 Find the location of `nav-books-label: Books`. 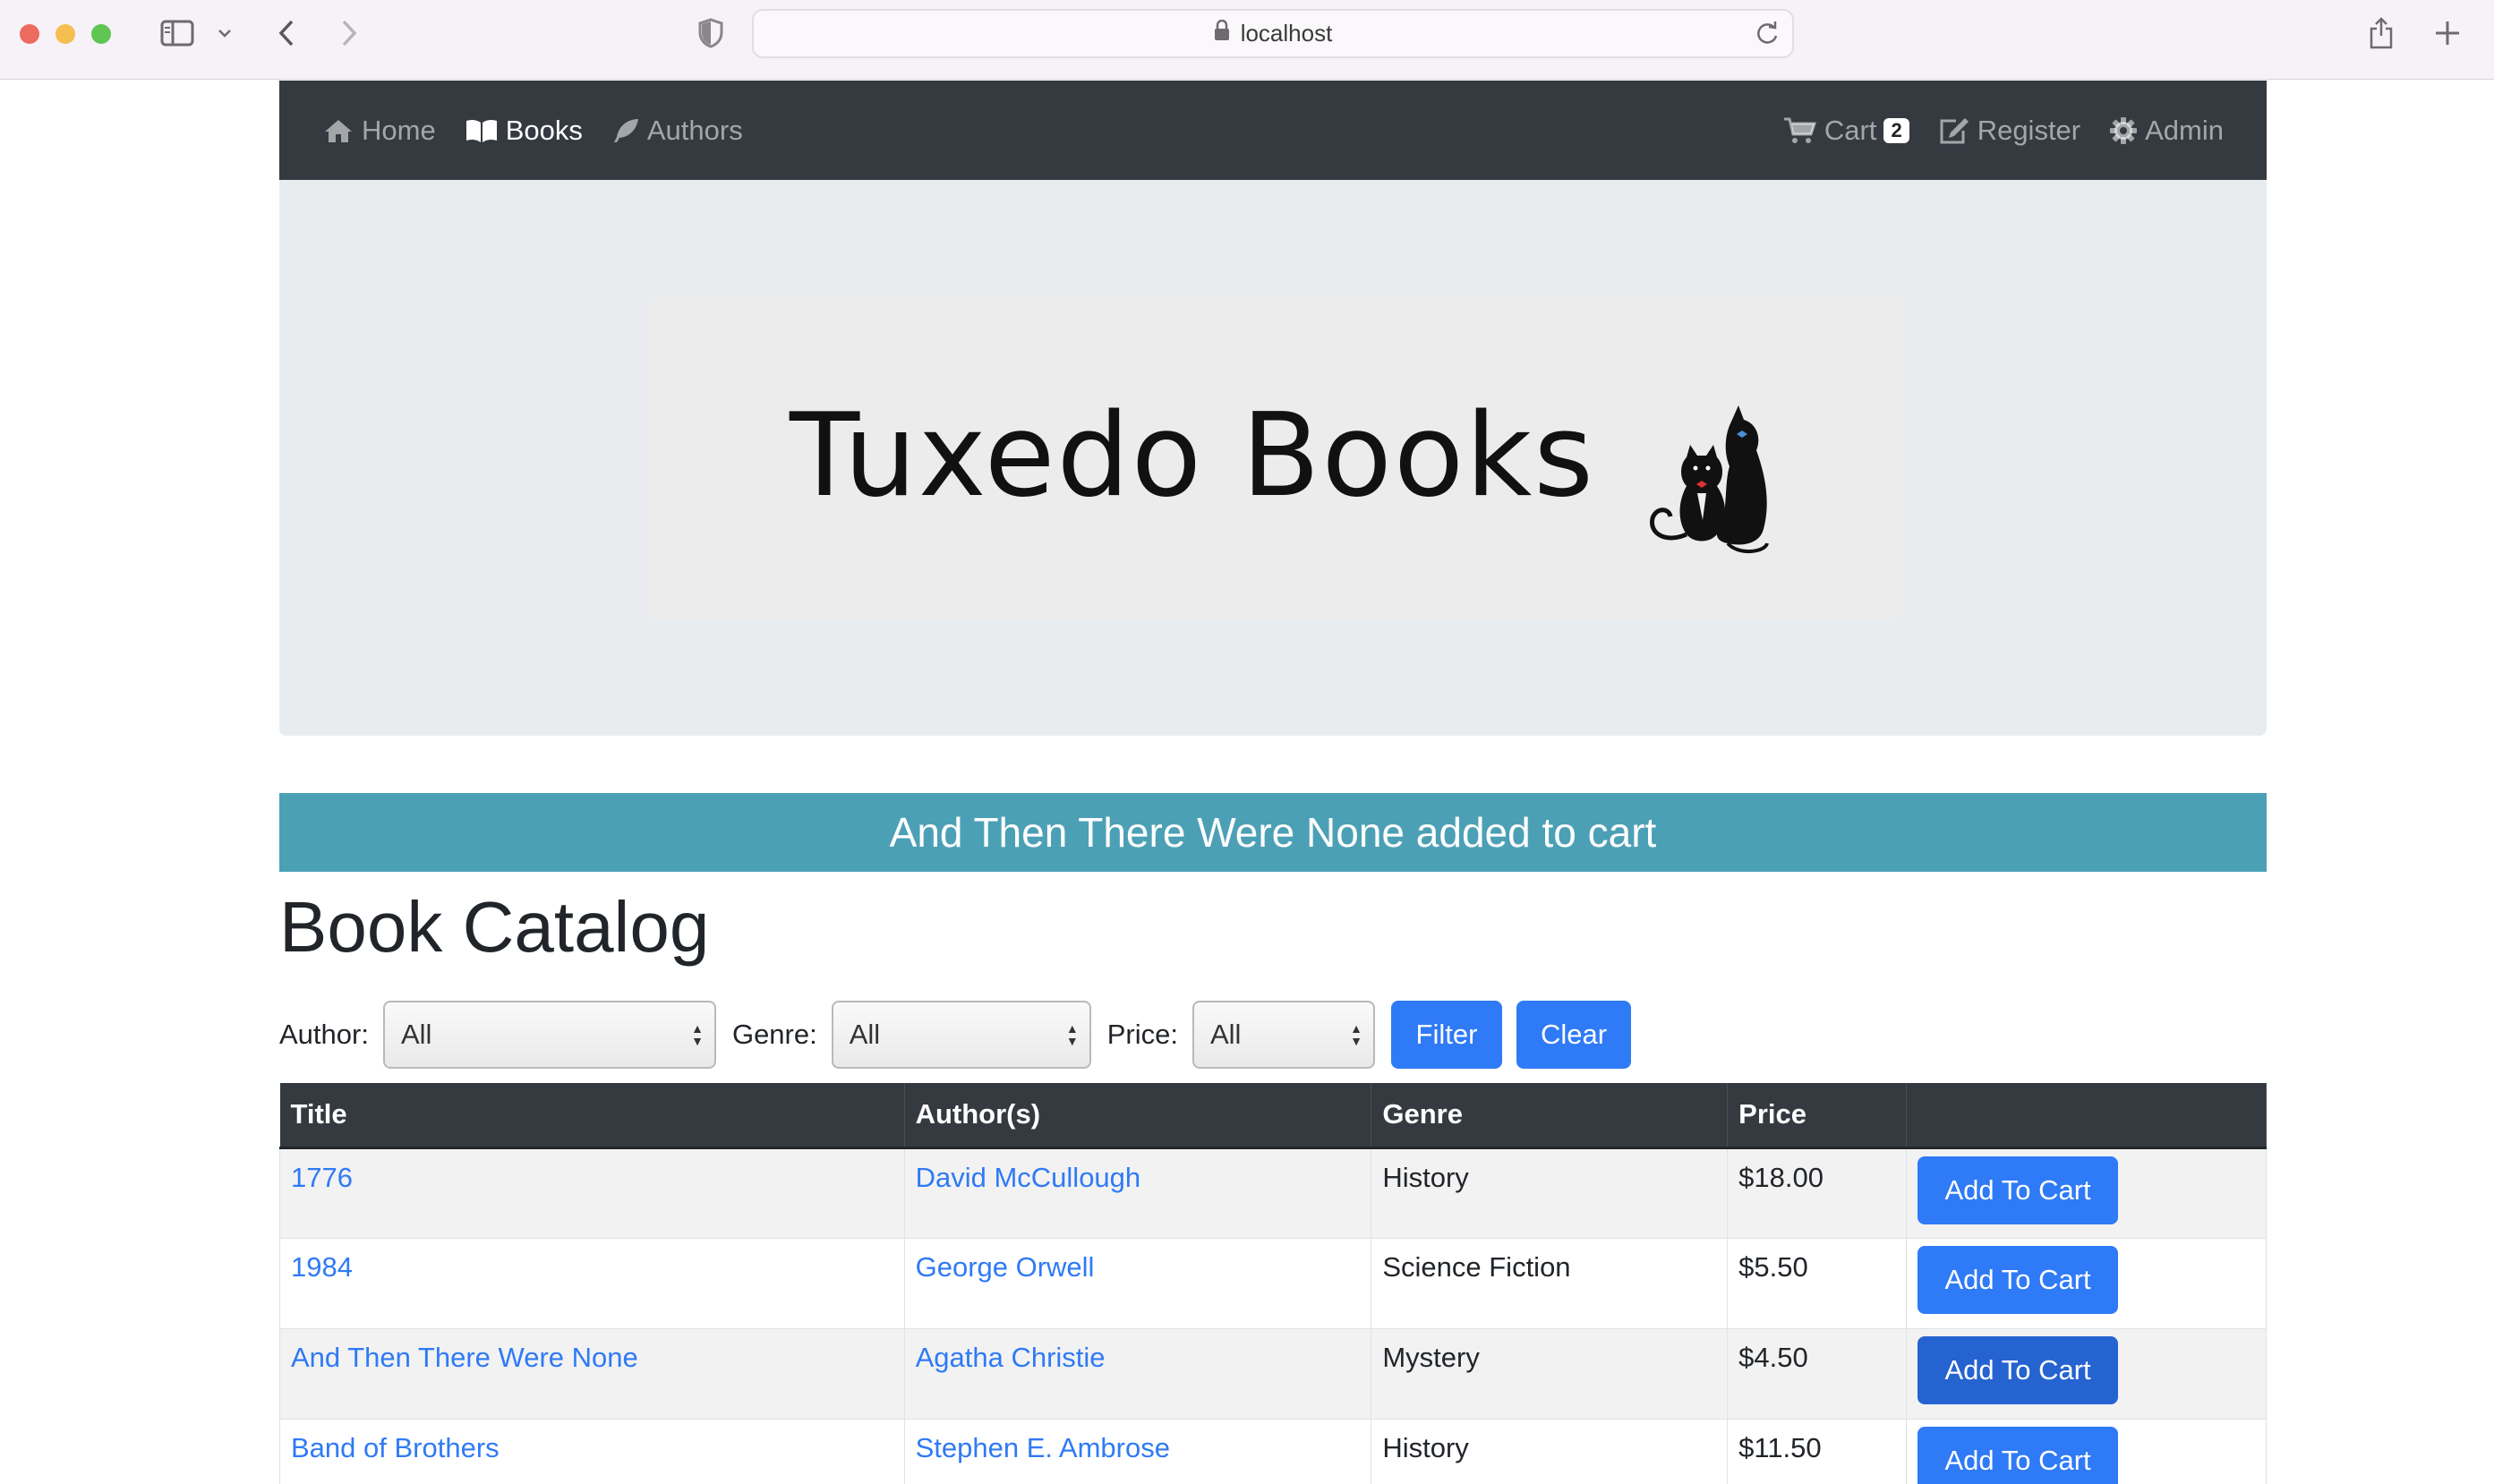

nav-books-label: Books is located at coordinates (544, 130).